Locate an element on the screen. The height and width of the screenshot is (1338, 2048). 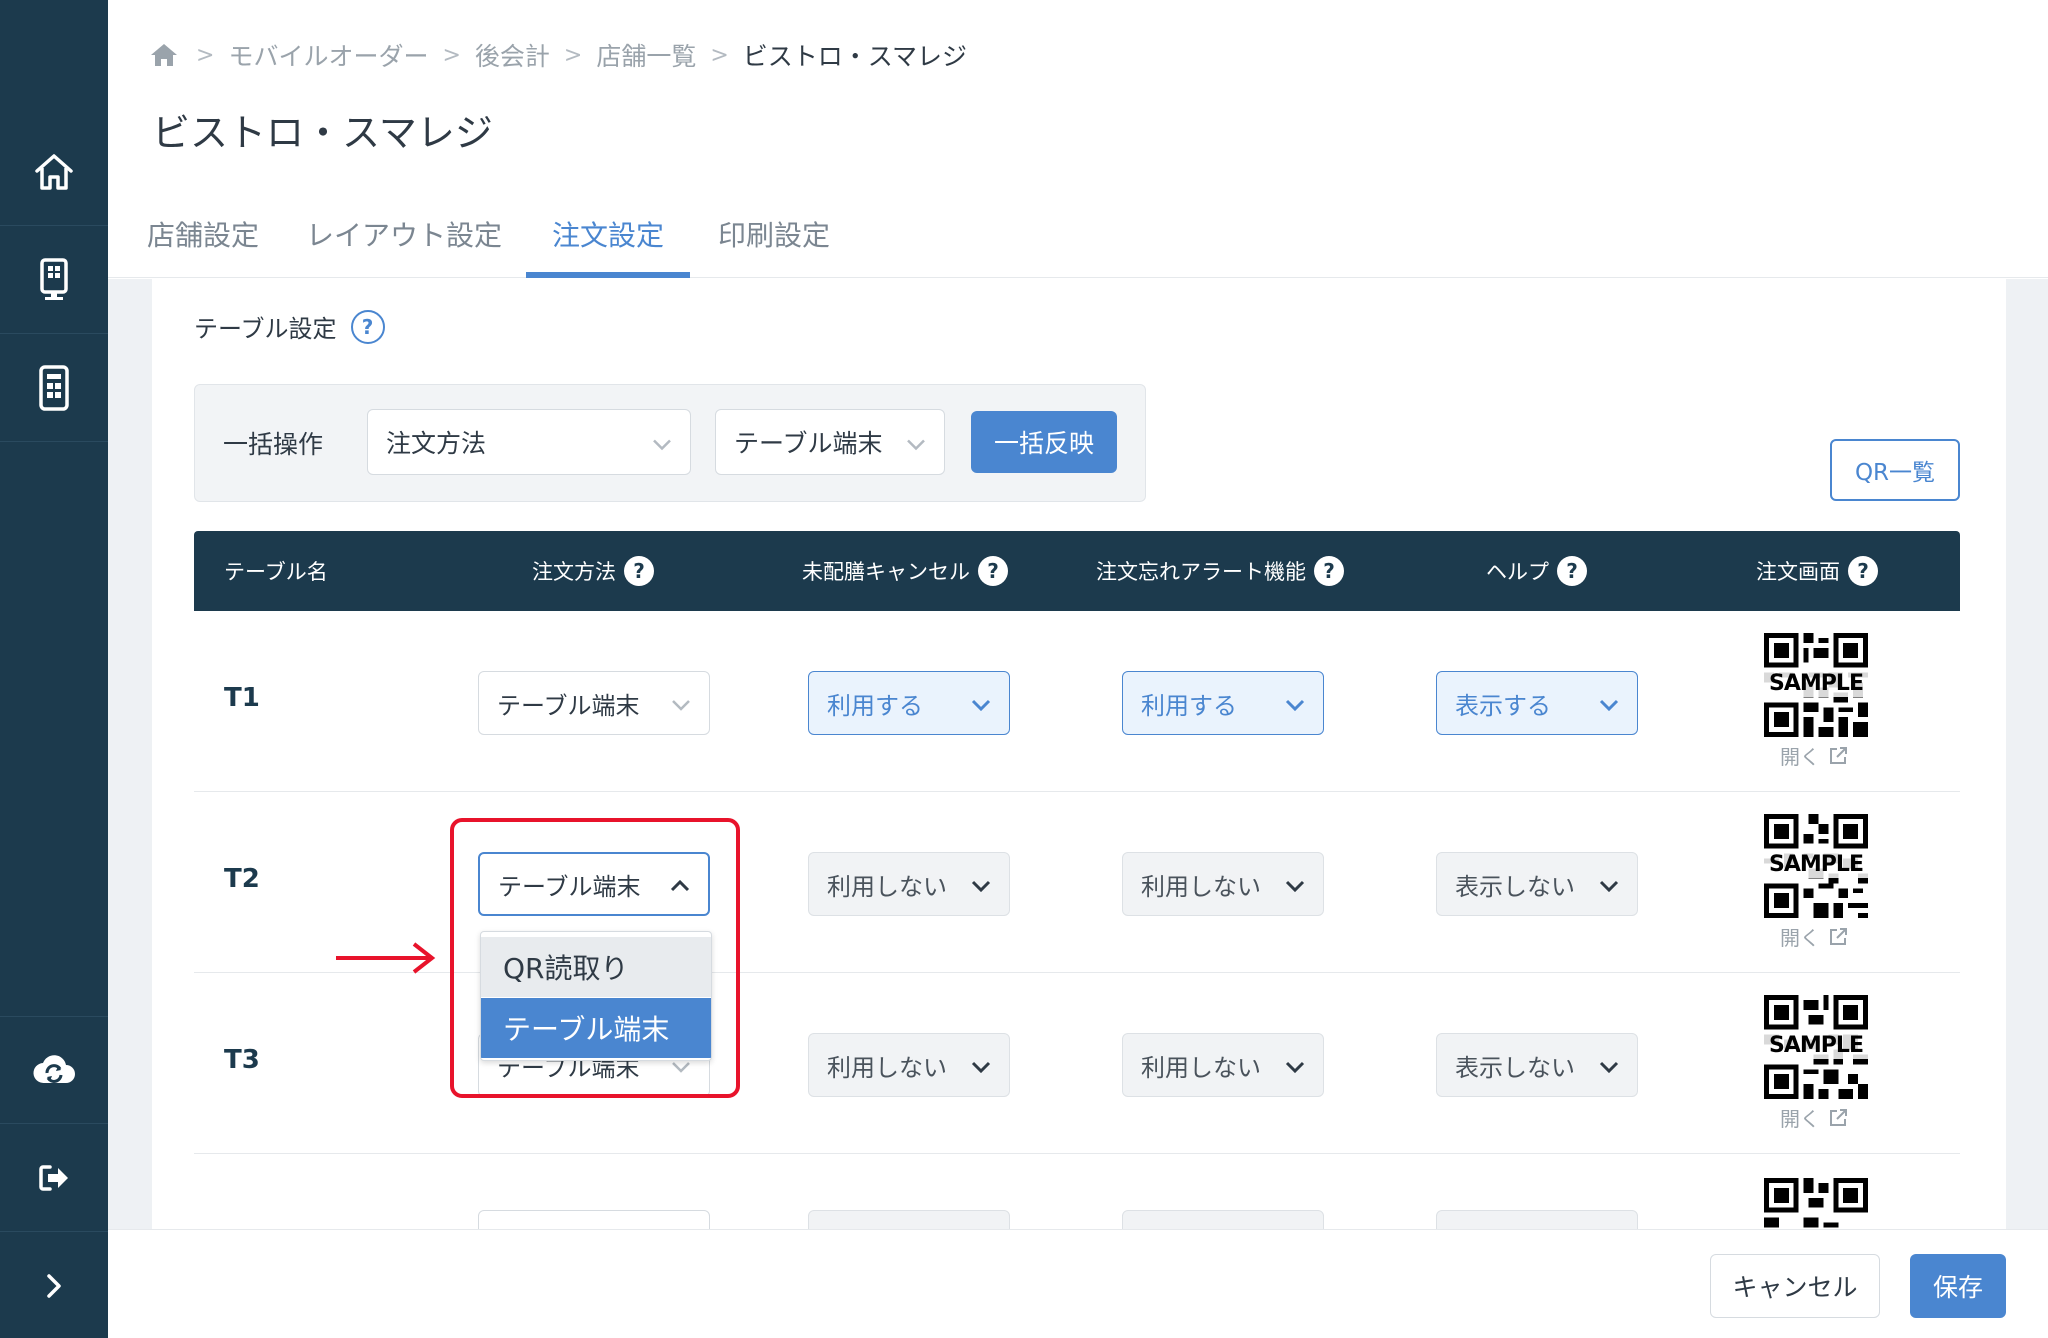
section-title-text: テーブル設定 is located at coordinates (265, 329).